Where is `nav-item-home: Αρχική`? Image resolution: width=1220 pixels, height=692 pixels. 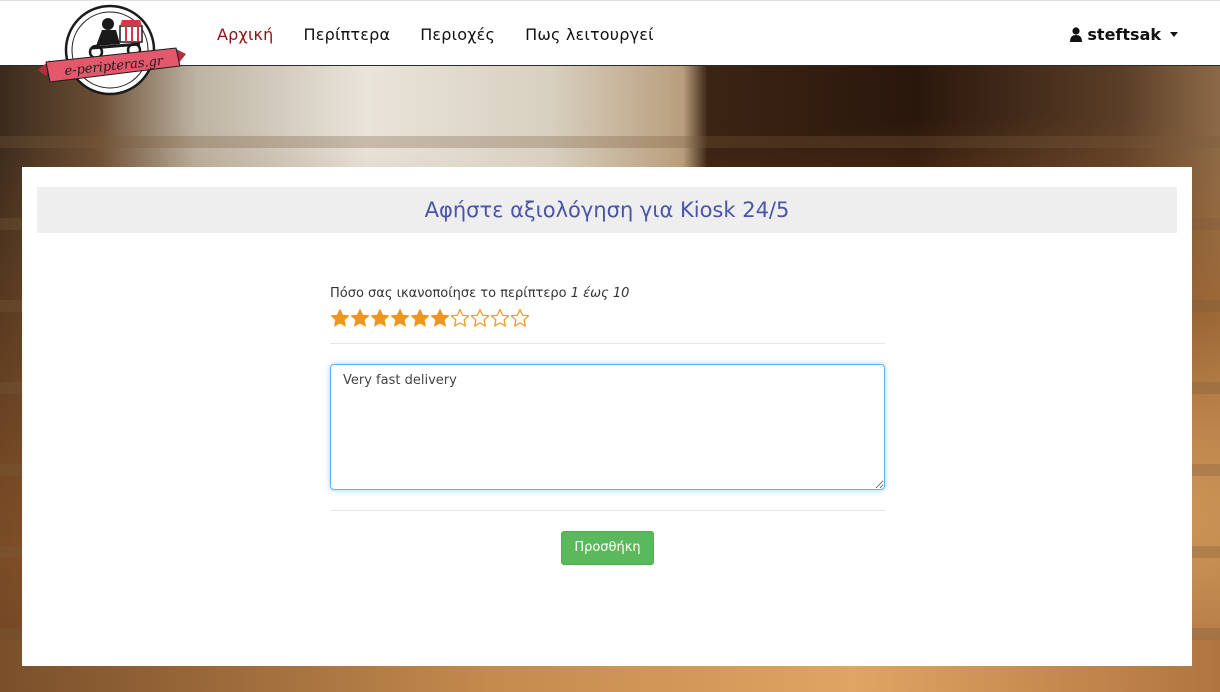 nav-item-home: Αρχική is located at coordinates (245, 34).